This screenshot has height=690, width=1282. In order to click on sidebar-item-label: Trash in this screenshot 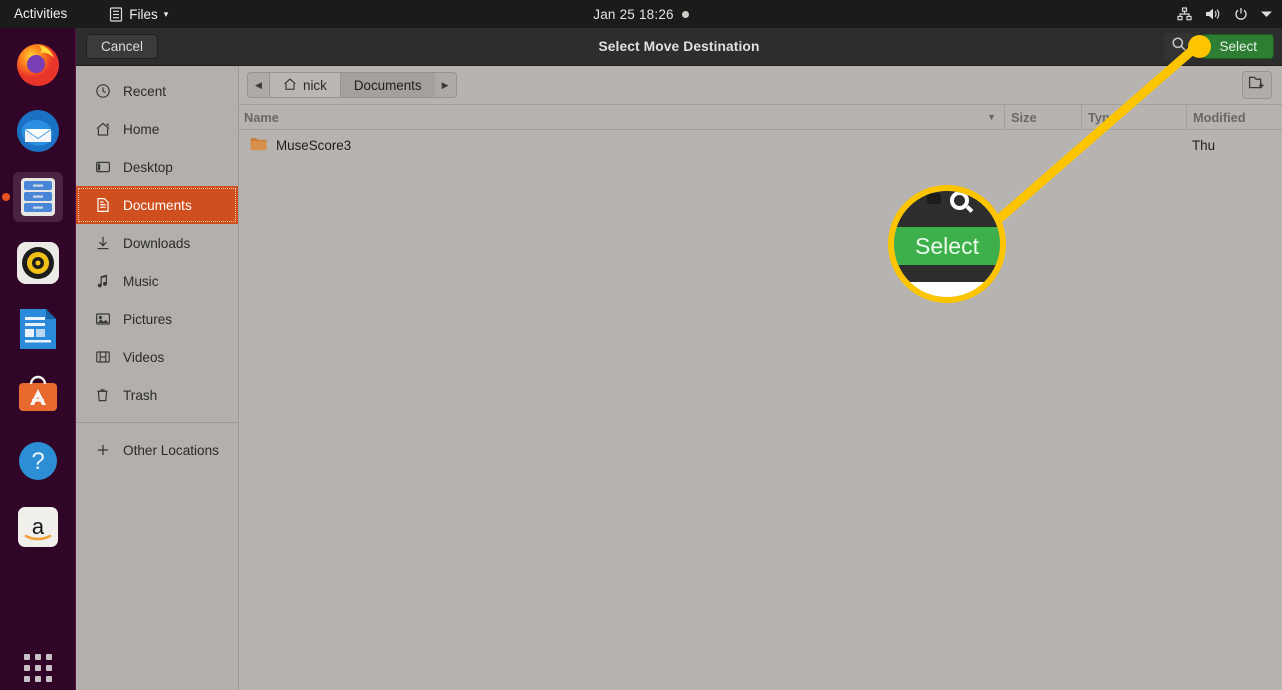, I will do `click(140, 395)`.